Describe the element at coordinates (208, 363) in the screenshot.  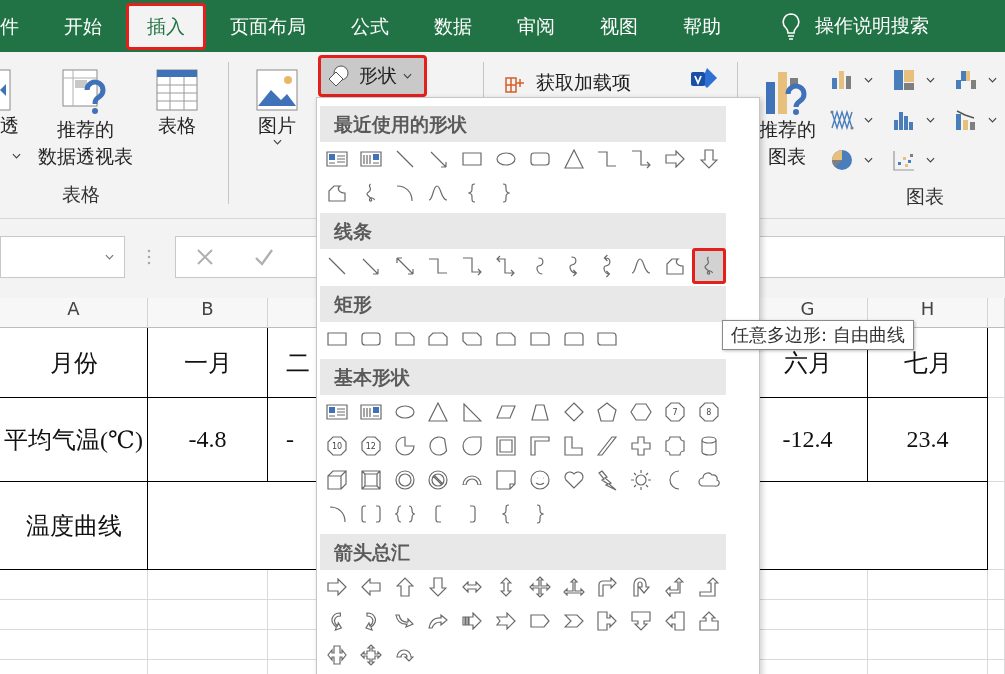
I see `table-cell: 一月` at that location.